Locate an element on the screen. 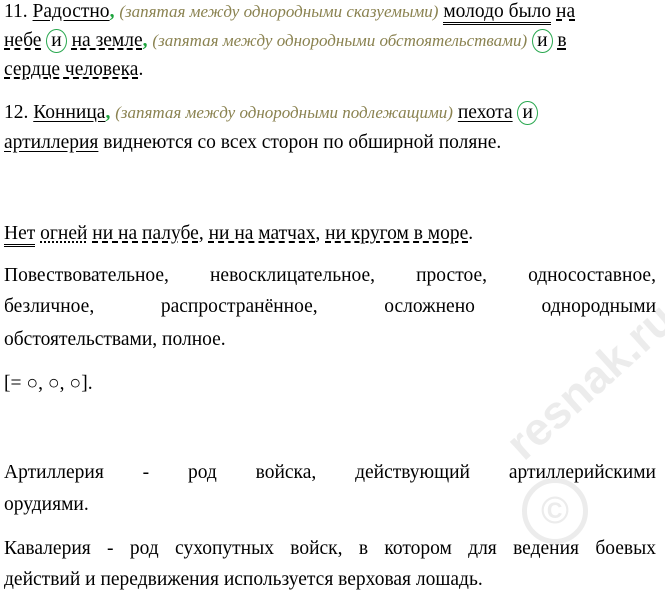 The height and width of the screenshot is (592, 665). analysis-line-3: обстоятельствами, полное. is located at coordinates (115, 339).